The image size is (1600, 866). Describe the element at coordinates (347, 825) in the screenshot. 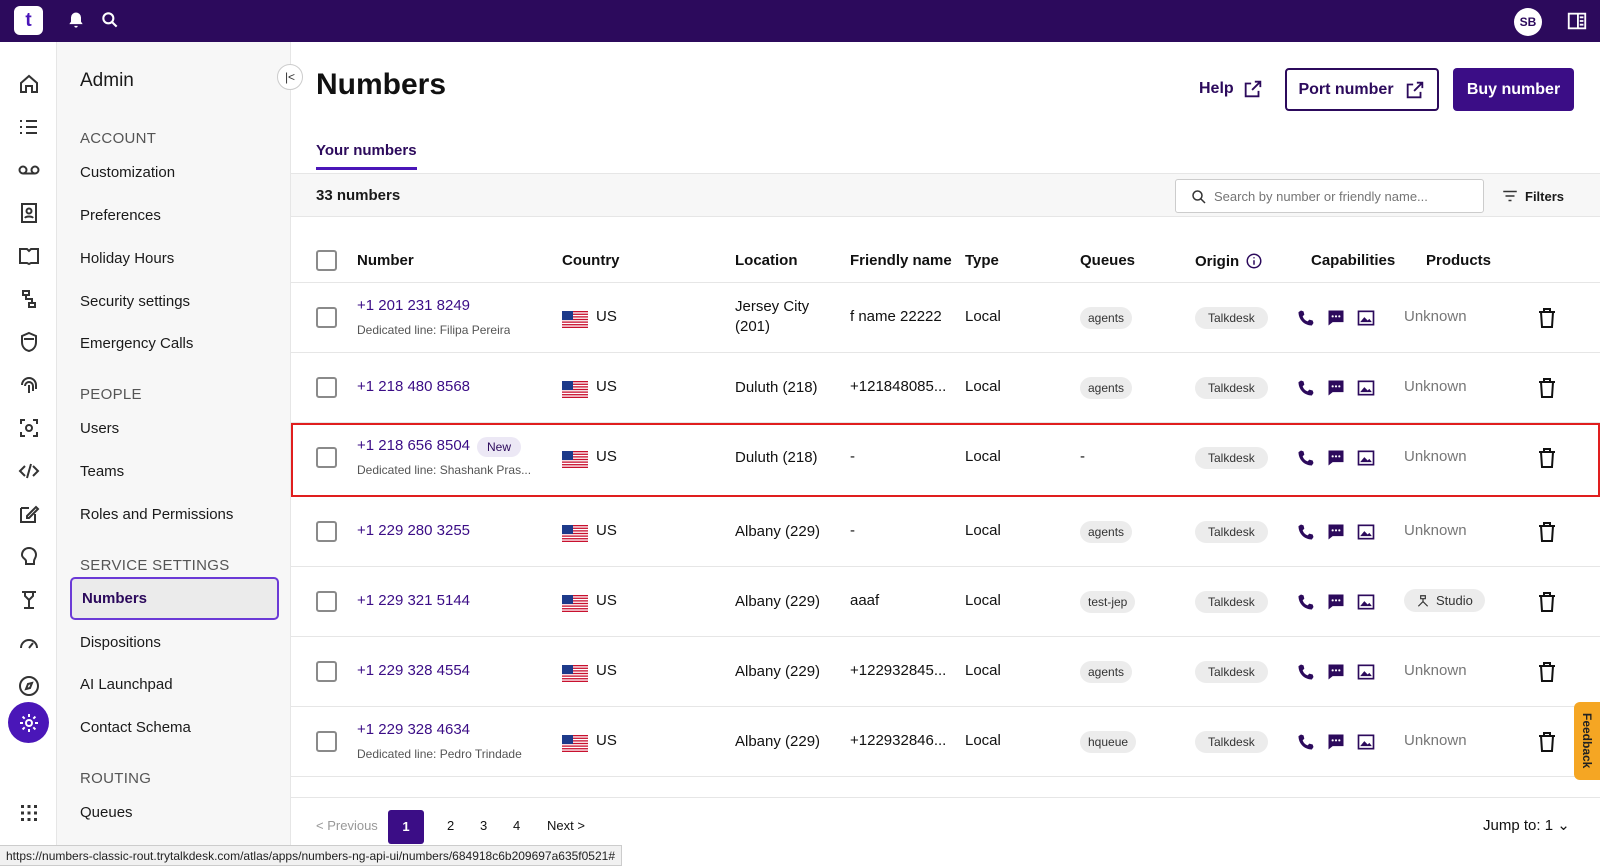

I see `previous-button: < Previous` at that location.